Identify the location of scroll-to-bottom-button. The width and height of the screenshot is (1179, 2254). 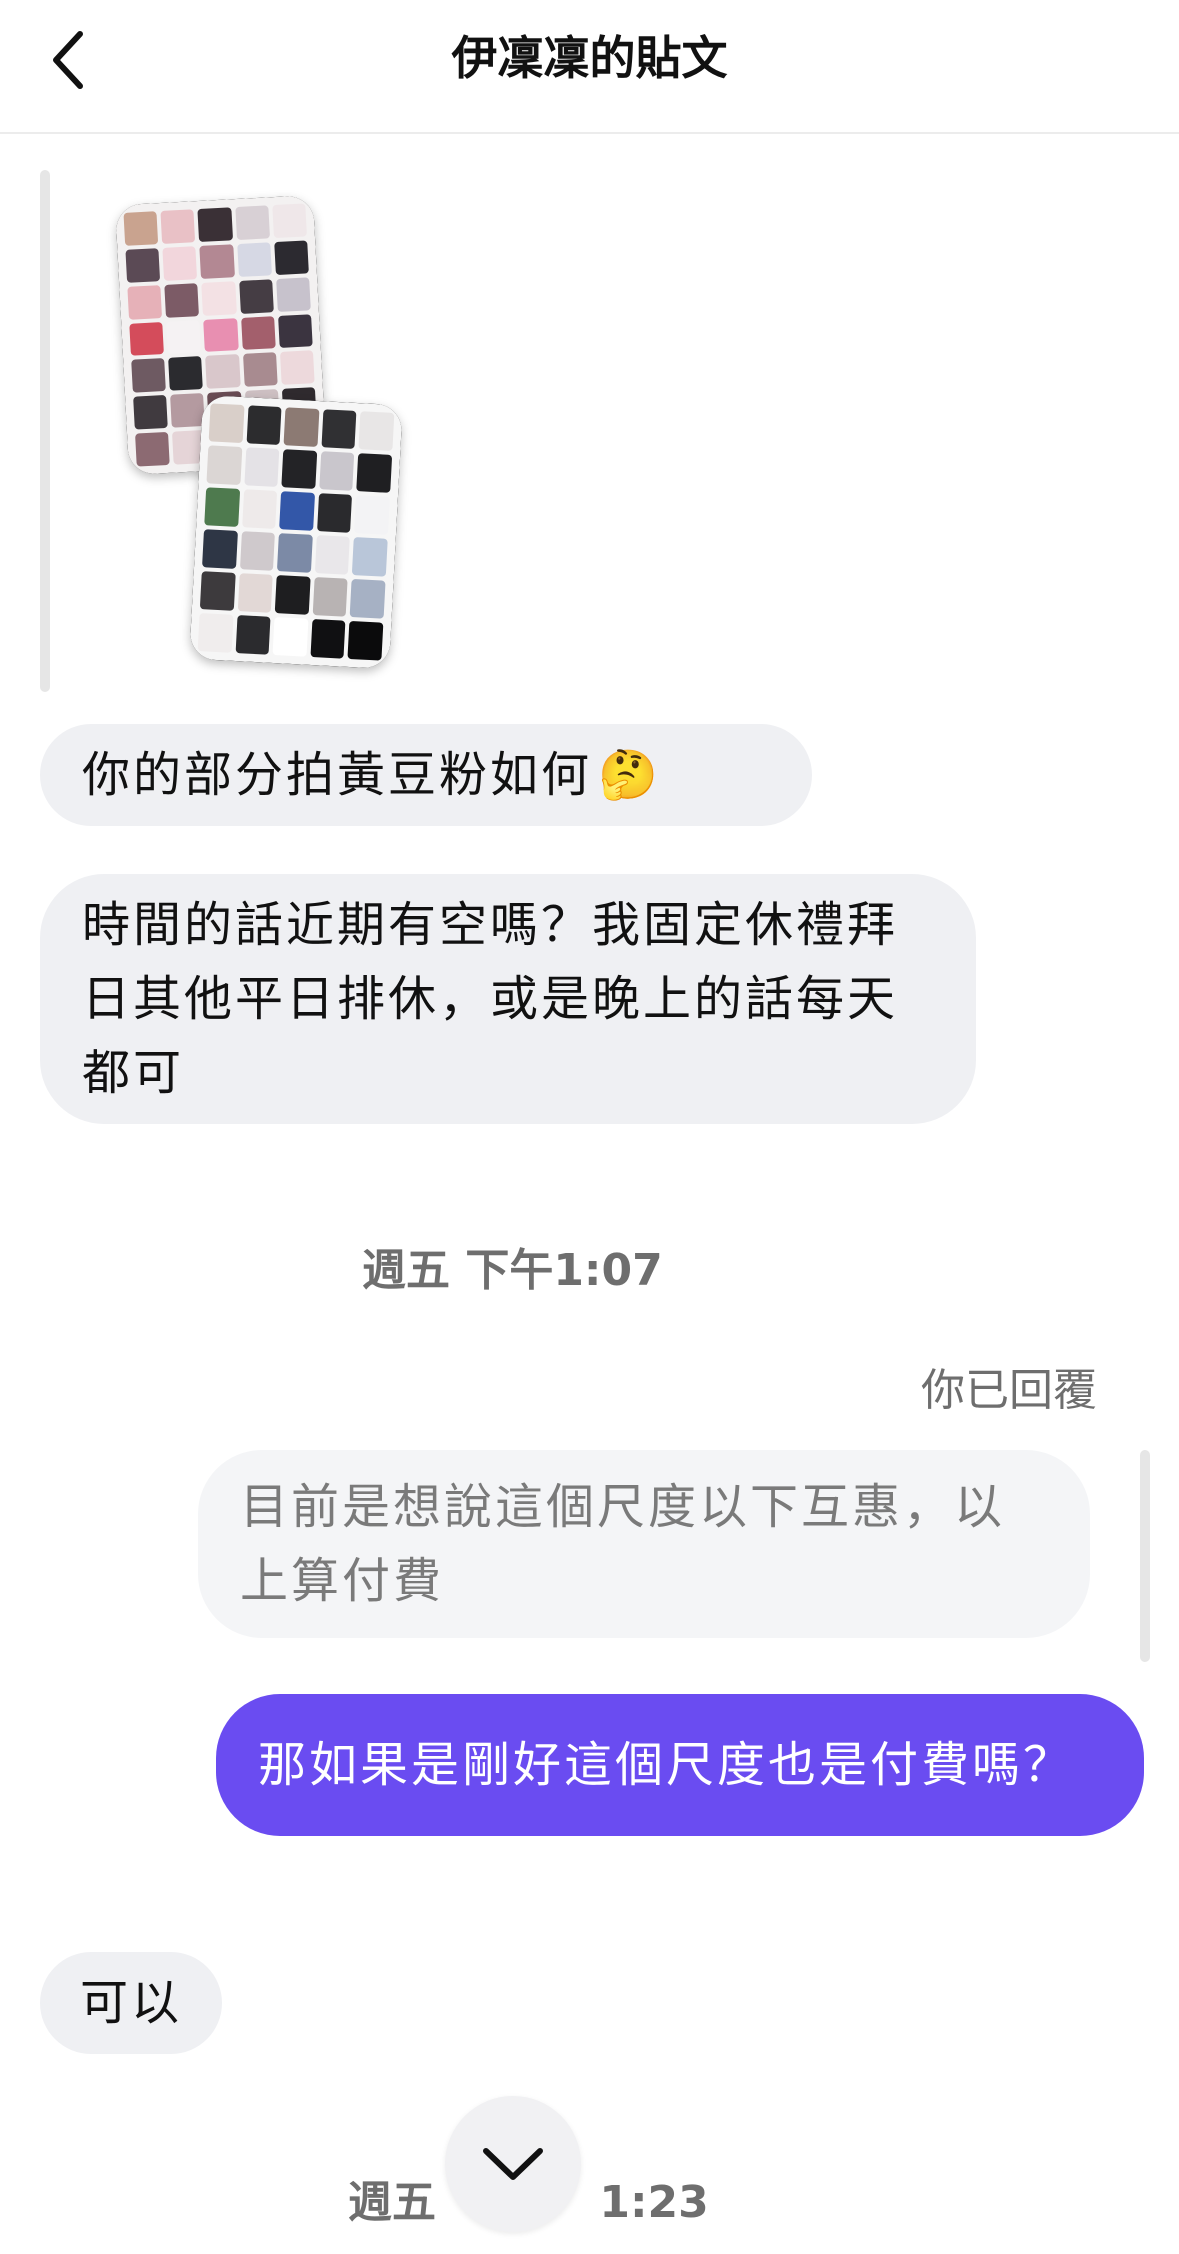
(513, 2164).